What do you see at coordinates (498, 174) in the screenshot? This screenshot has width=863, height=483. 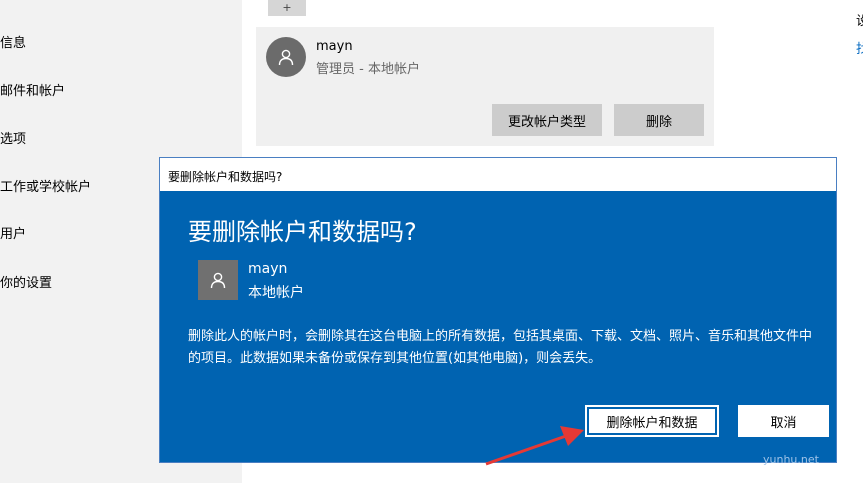 I see `dialog-titlebar: 要删除帐户和数据吗?` at bounding box center [498, 174].